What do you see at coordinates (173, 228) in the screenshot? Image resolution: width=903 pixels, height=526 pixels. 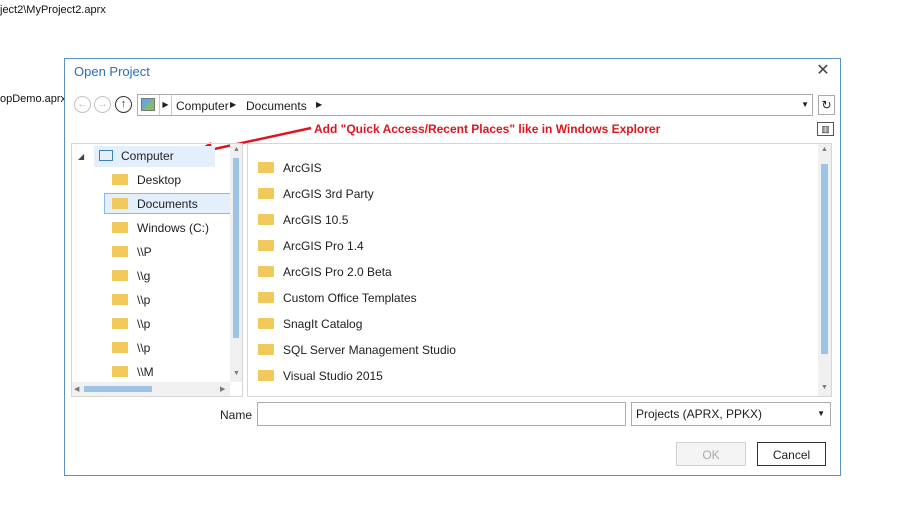 I see `tree-item-label: Windows (C:)` at bounding box center [173, 228].